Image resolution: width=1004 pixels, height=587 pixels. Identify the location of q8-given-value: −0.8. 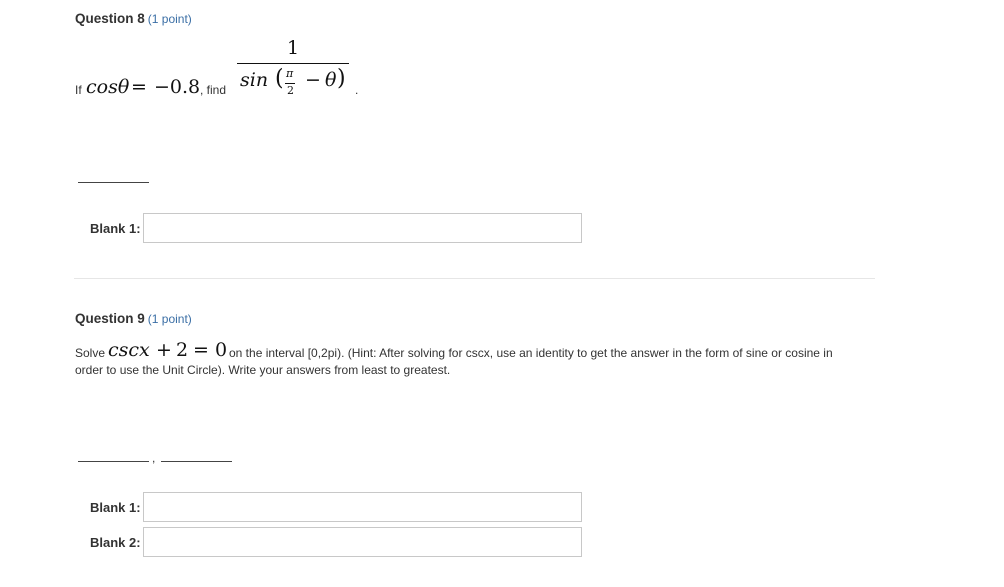
(177, 87).